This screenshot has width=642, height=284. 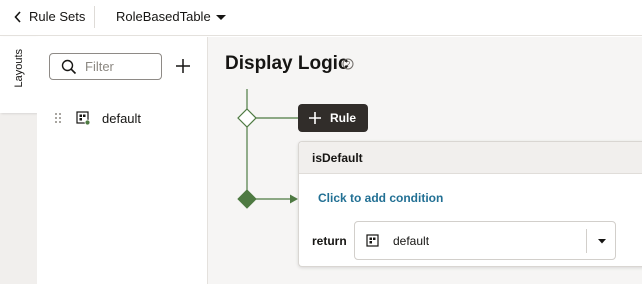 I want to click on filter-field, so click(x=105, y=66).